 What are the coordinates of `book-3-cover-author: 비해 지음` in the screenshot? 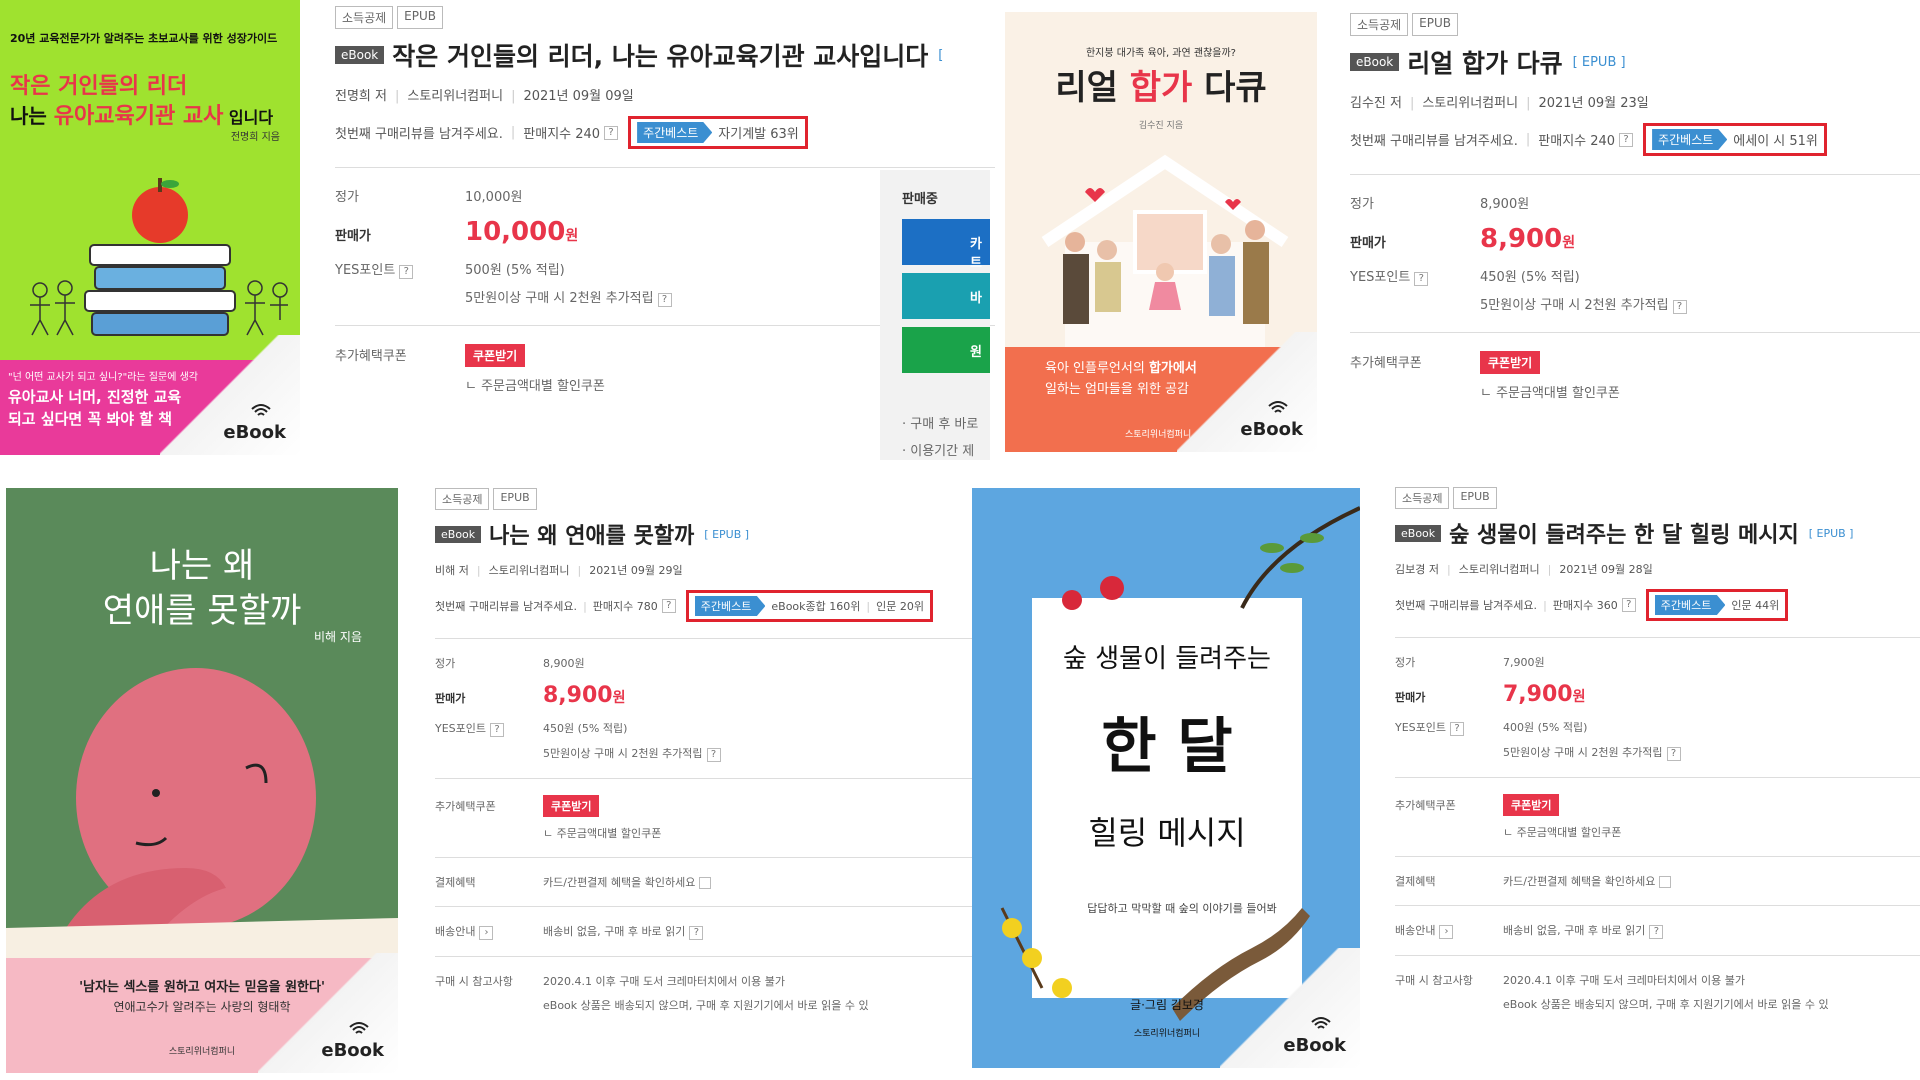 It's located at (338, 637).